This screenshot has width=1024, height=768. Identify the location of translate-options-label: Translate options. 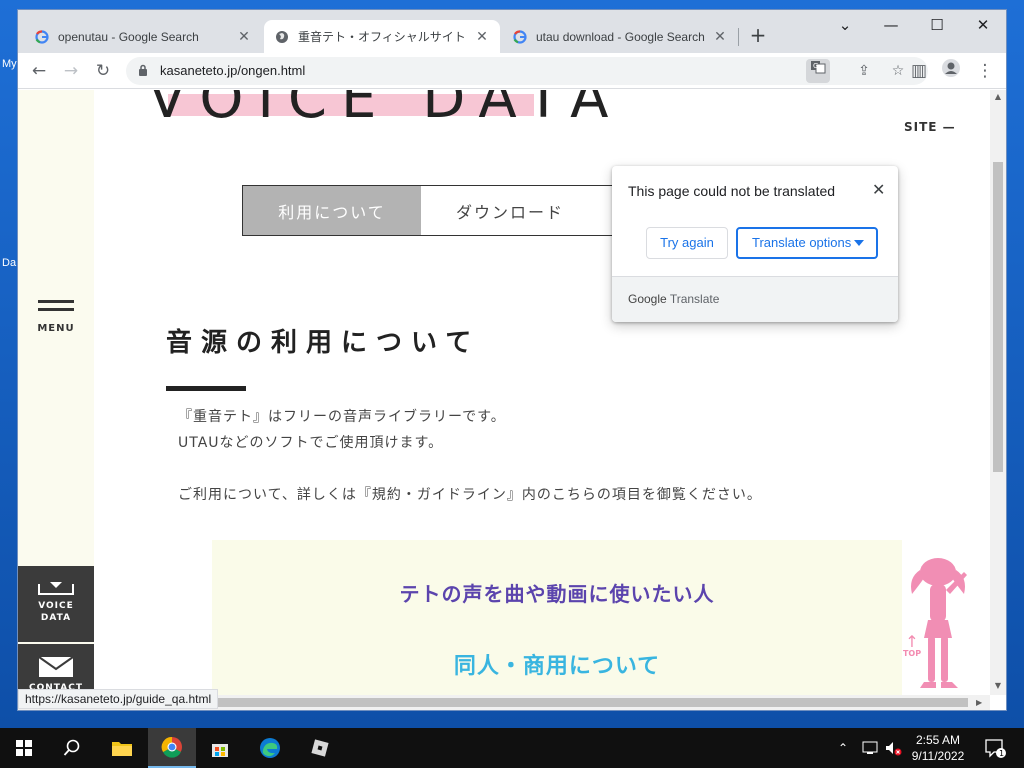
(802, 242).